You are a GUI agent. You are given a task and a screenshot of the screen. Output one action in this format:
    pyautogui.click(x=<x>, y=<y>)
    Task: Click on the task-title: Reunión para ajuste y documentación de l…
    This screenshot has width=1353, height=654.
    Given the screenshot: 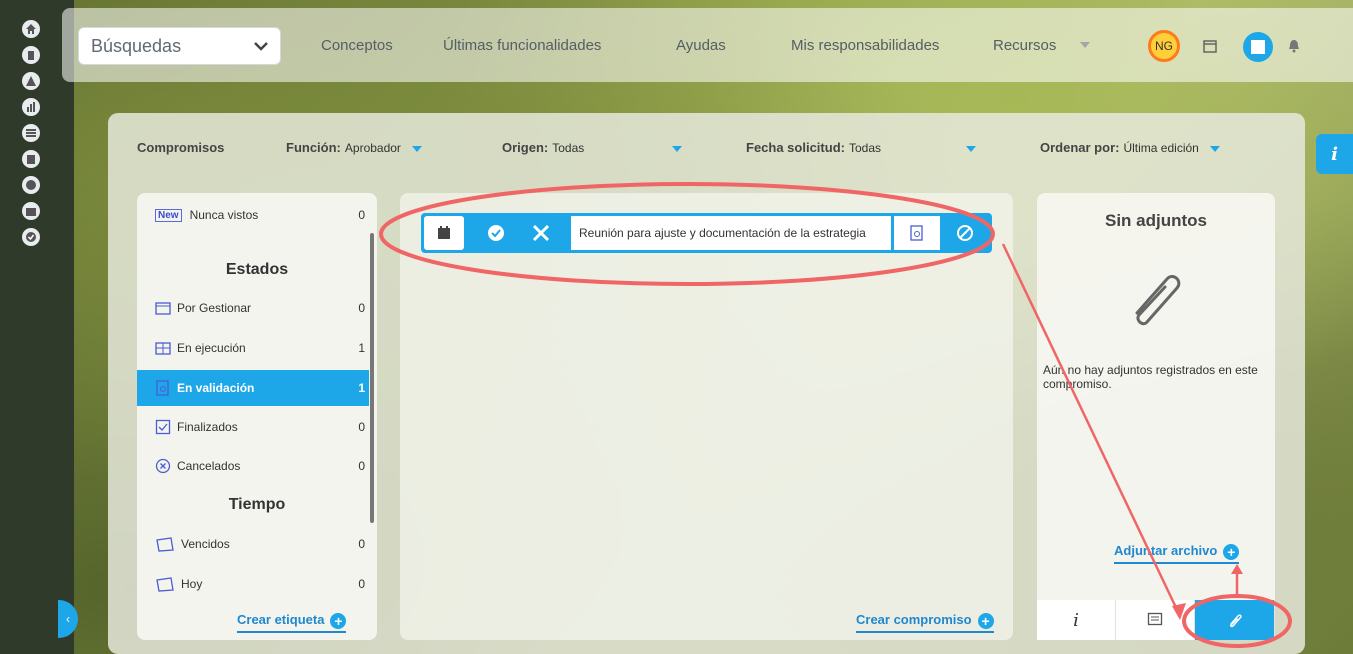 What is the action you would take?
    pyautogui.click(x=731, y=233)
    